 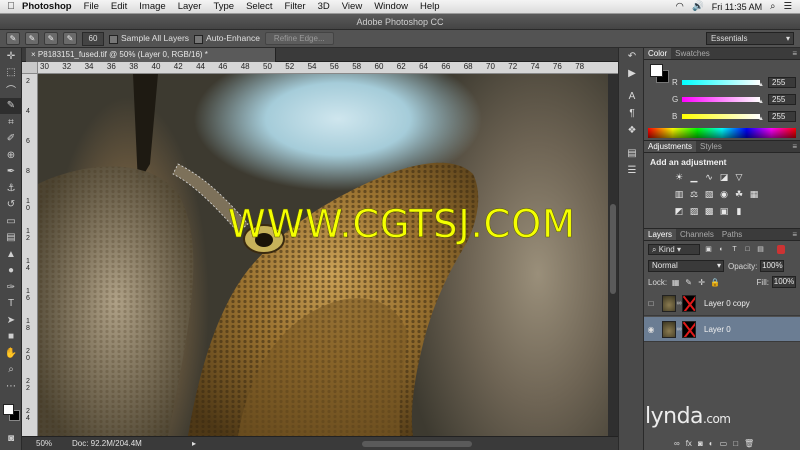 I want to click on dodge-tool-icon: ●, so click(x=11, y=271).